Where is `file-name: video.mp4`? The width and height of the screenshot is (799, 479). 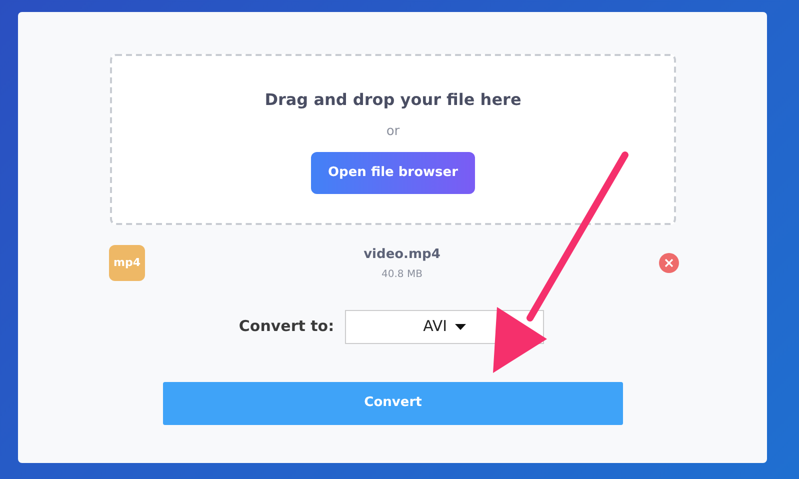 file-name: video.mp4 is located at coordinates (402, 255).